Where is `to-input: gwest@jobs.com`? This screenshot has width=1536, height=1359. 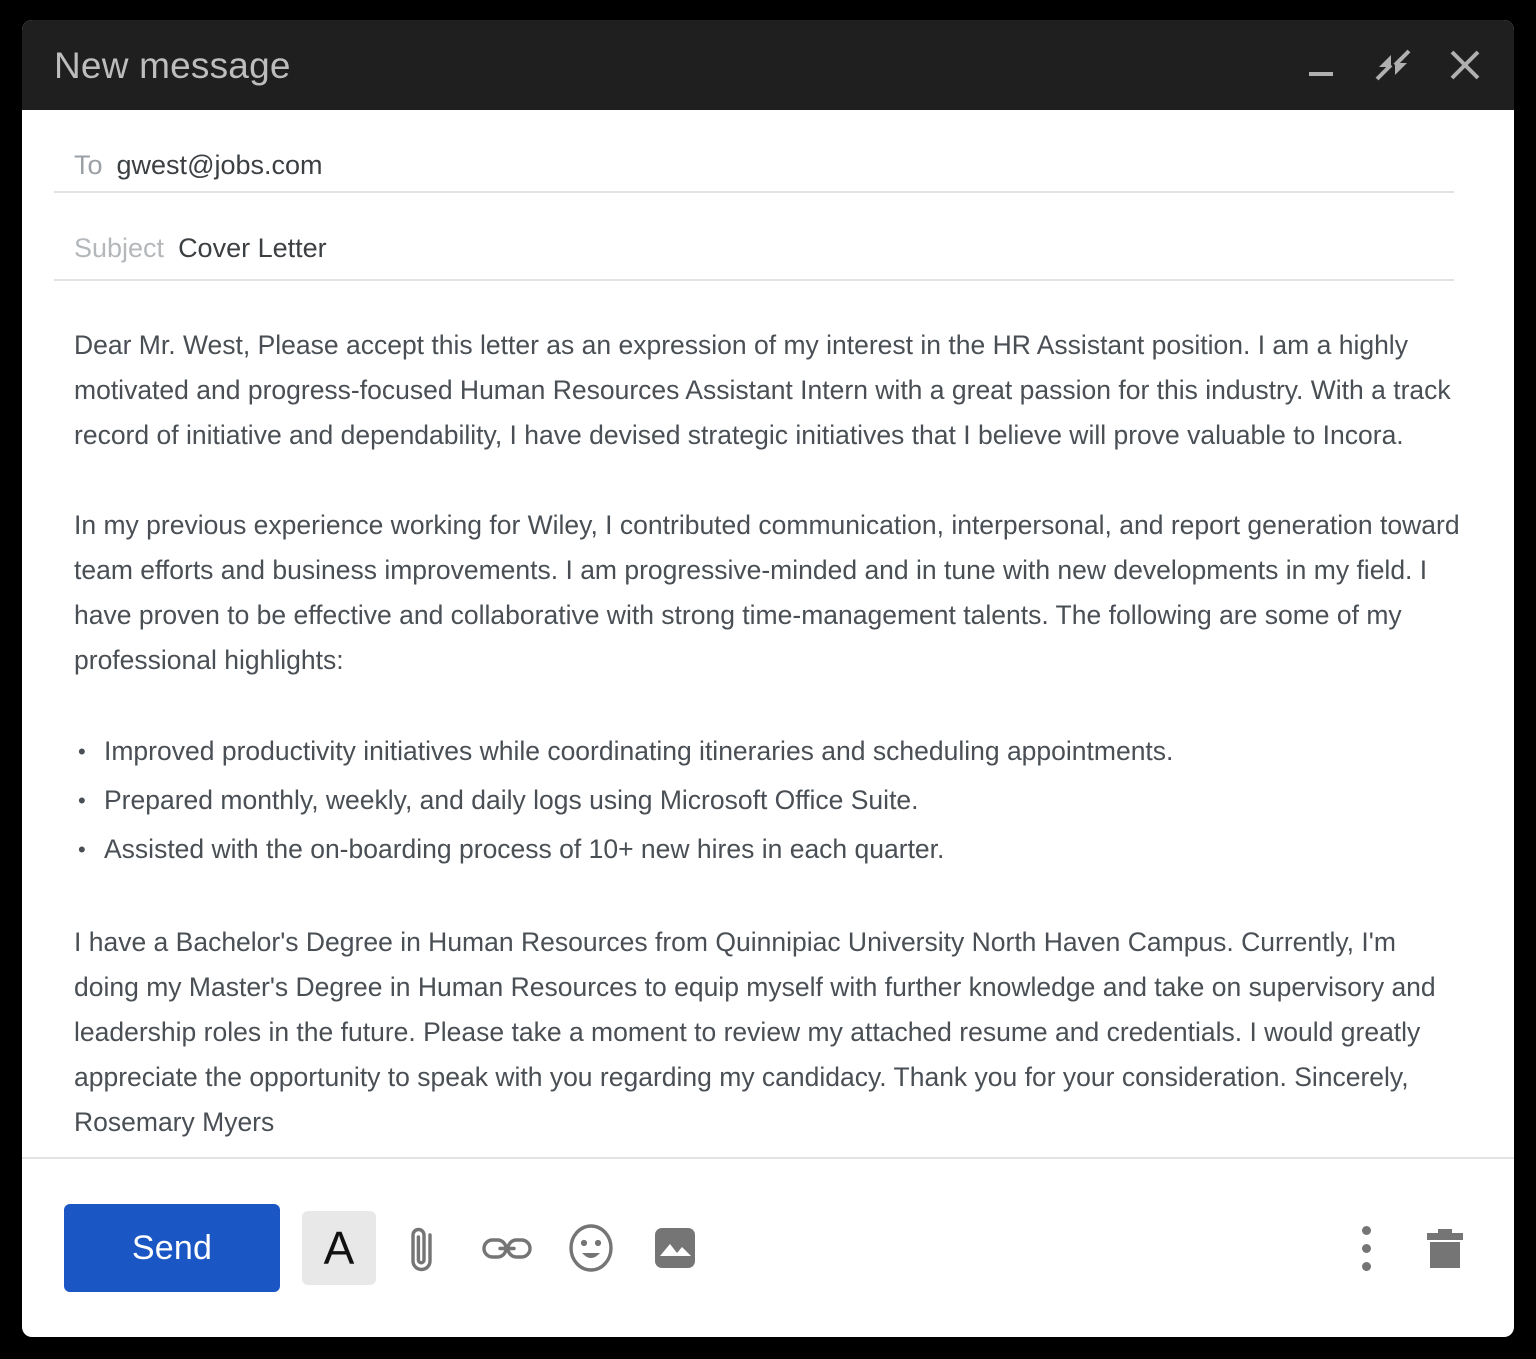 to-input: gwest@jobs.com is located at coordinates (220, 165).